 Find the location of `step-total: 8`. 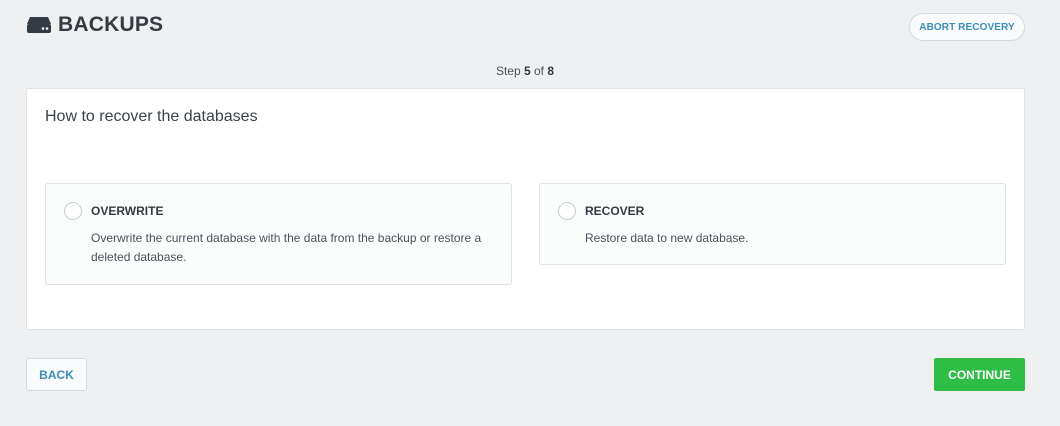

step-total: 8 is located at coordinates (551, 71).